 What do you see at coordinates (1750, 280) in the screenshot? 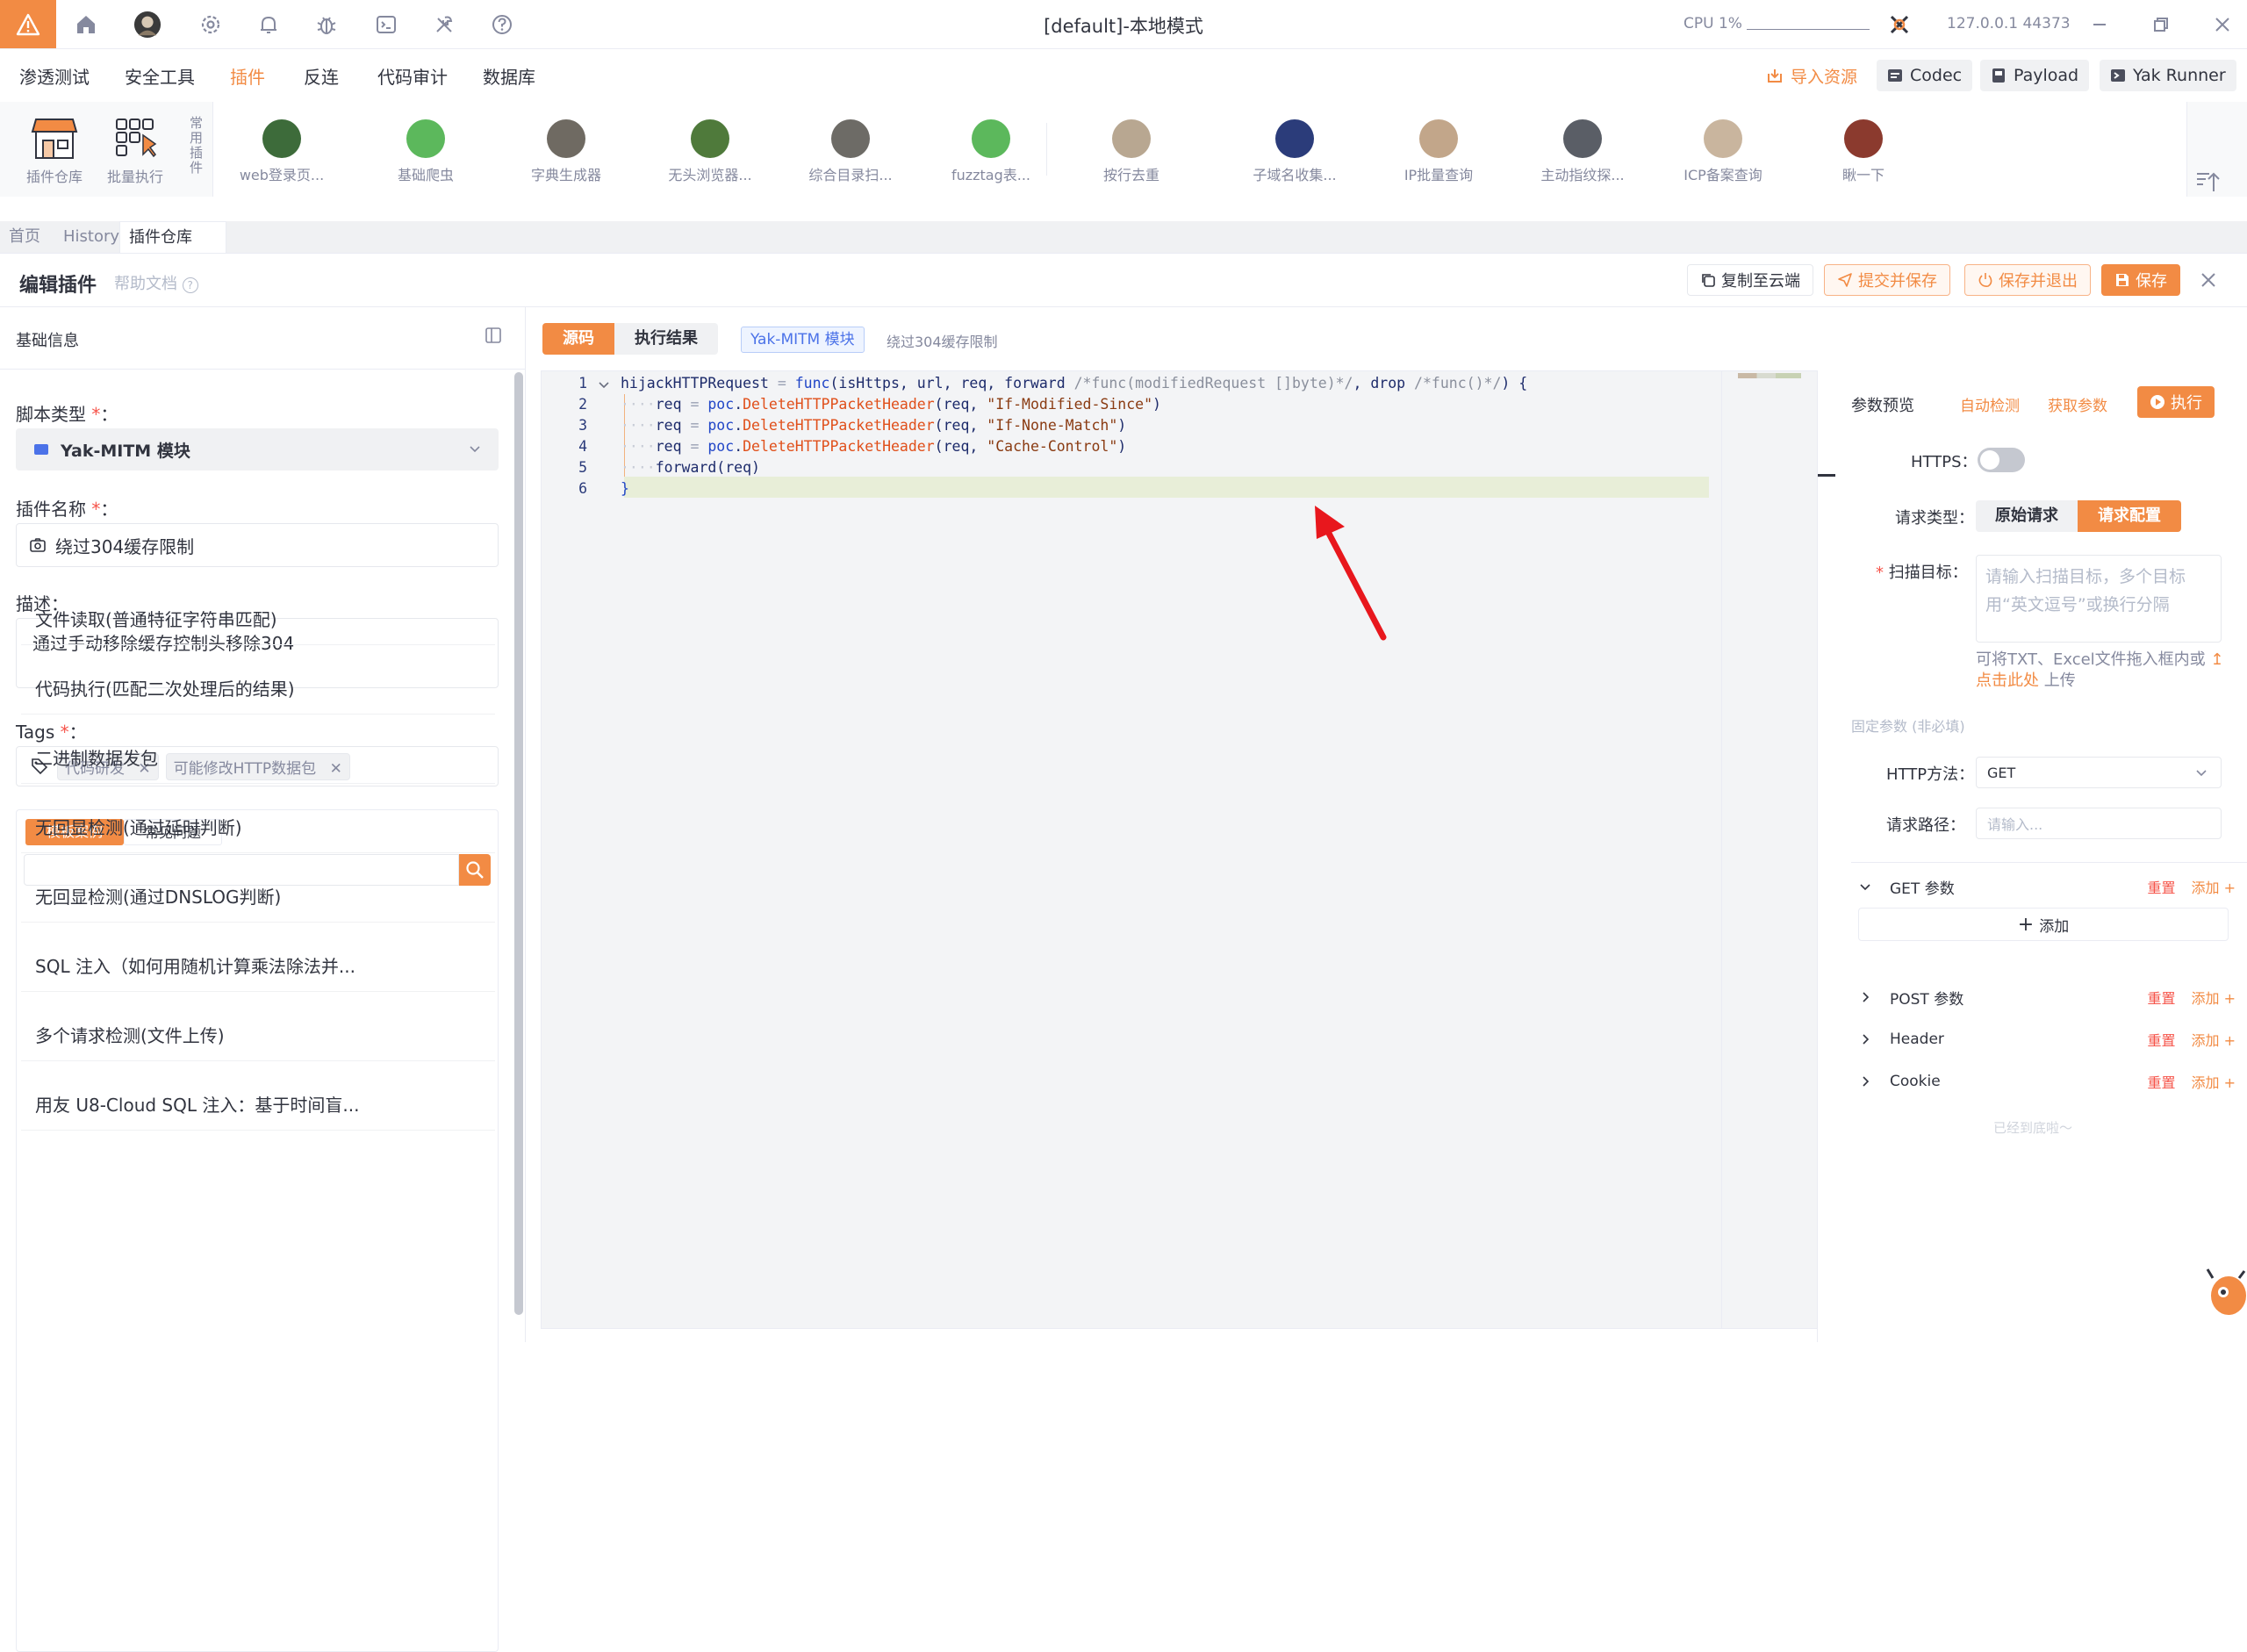
I see `copy-to-cloud-button: 复制至云端` at bounding box center [1750, 280].